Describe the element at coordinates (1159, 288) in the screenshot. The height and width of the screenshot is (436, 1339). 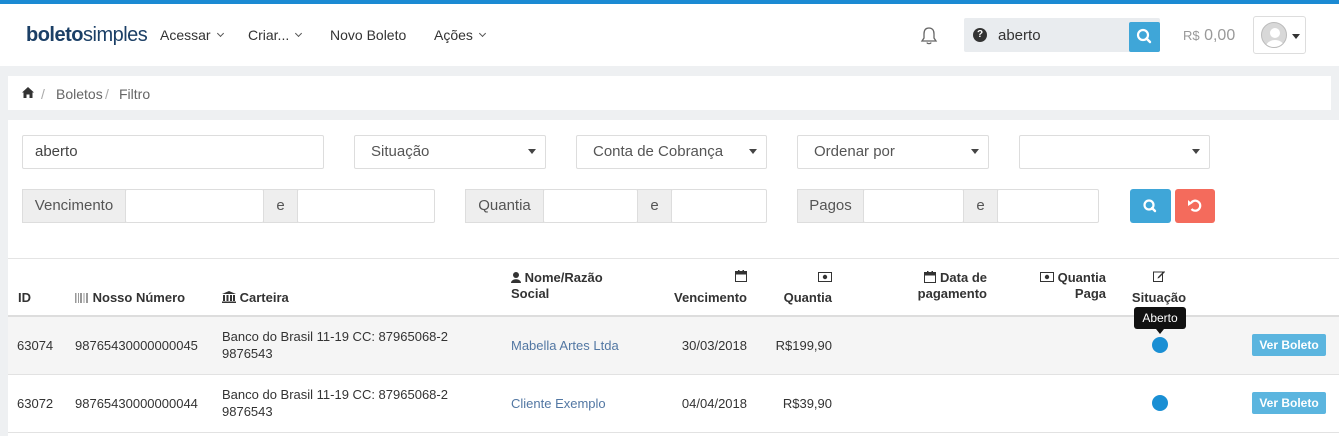
I see `th-situacao: Situação` at that location.